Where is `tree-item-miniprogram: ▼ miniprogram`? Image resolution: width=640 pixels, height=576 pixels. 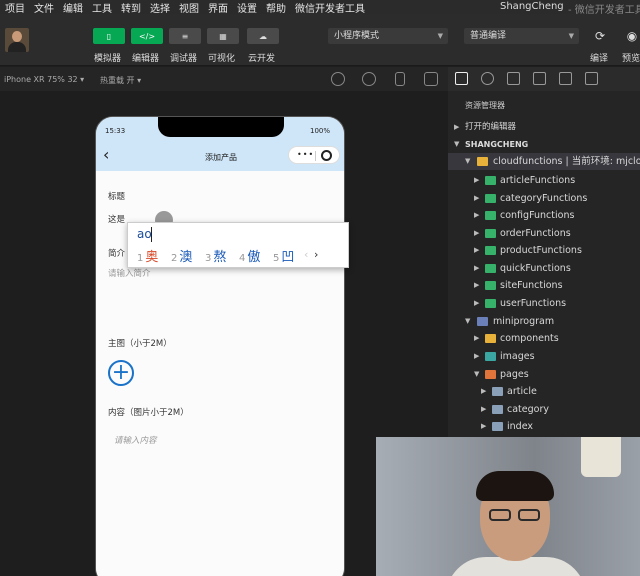 tree-item-miniprogram: ▼ miniprogram is located at coordinates (544, 321).